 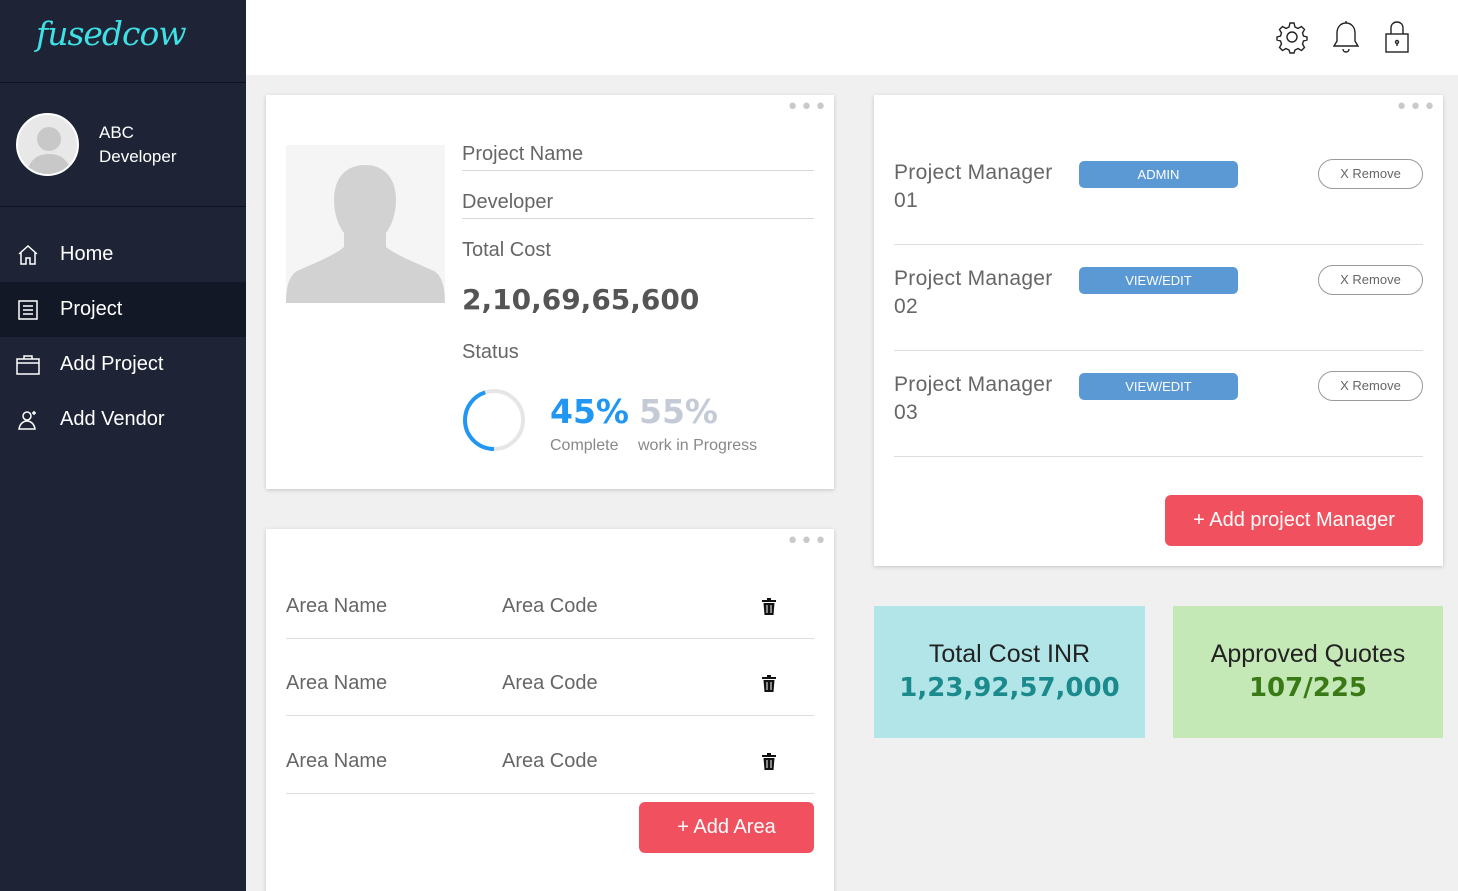 What do you see at coordinates (49, 150) in the screenshot?
I see `user-silhouette-icon` at bounding box center [49, 150].